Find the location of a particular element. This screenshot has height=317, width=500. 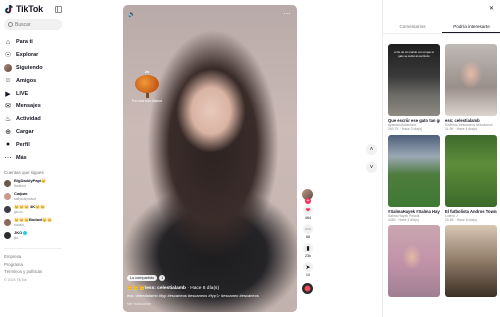

card-stats: 11.9K · Hace 4 día(s) is located at coordinates (461, 129).